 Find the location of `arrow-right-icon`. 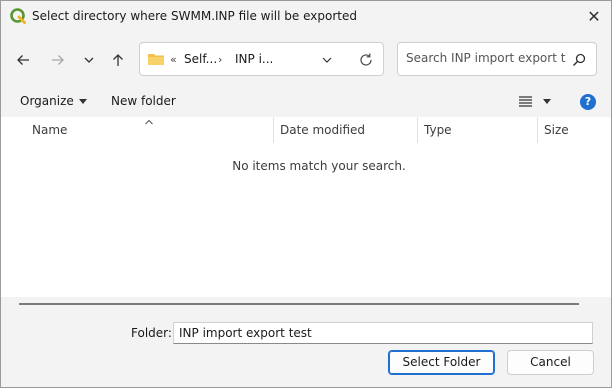

arrow-right-icon is located at coordinates (58, 60).